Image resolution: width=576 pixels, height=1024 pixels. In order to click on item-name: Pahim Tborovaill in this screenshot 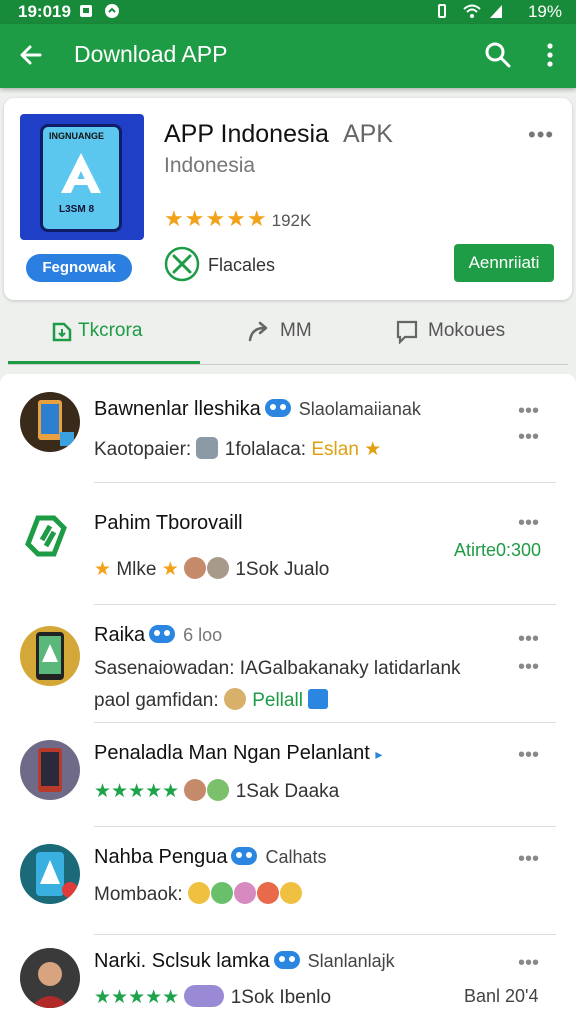, I will do `click(168, 523)`.